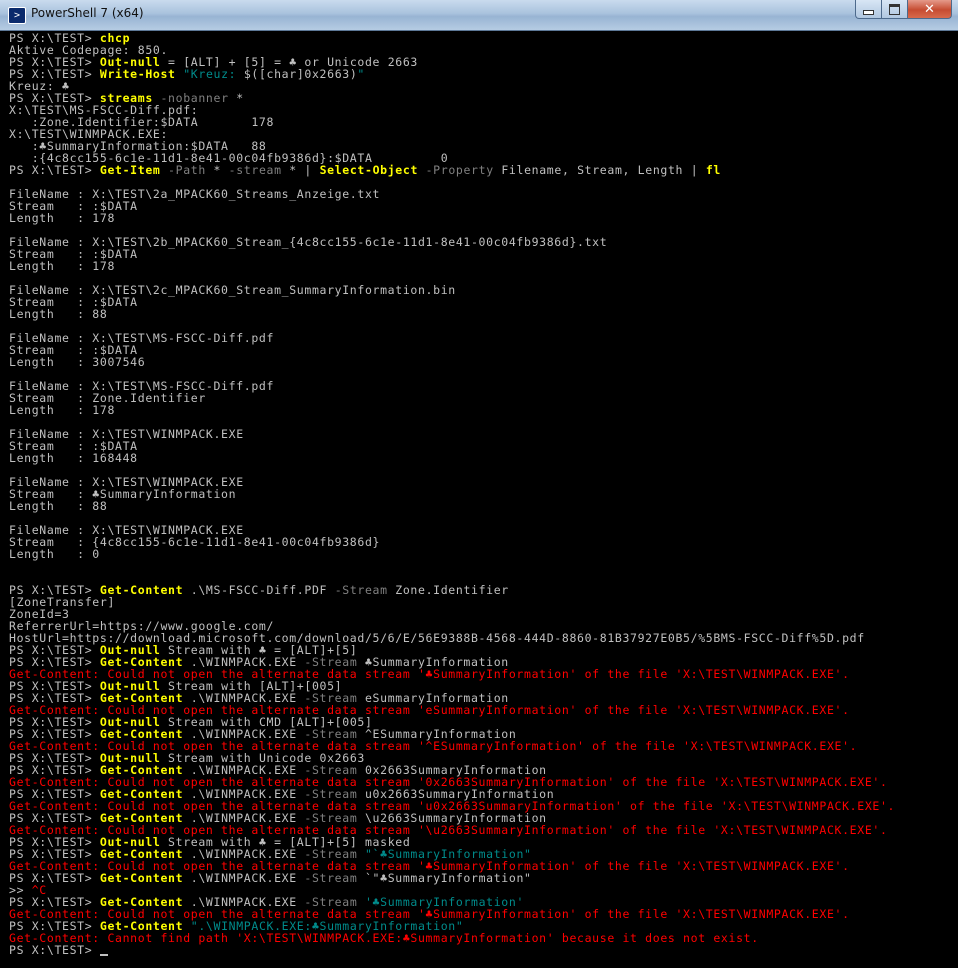 The width and height of the screenshot is (958, 968). What do you see at coordinates (259, 590) in the screenshot?
I see `console-text-default: .\MS-FSCC-Diff.PDF` at bounding box center [259, 590].